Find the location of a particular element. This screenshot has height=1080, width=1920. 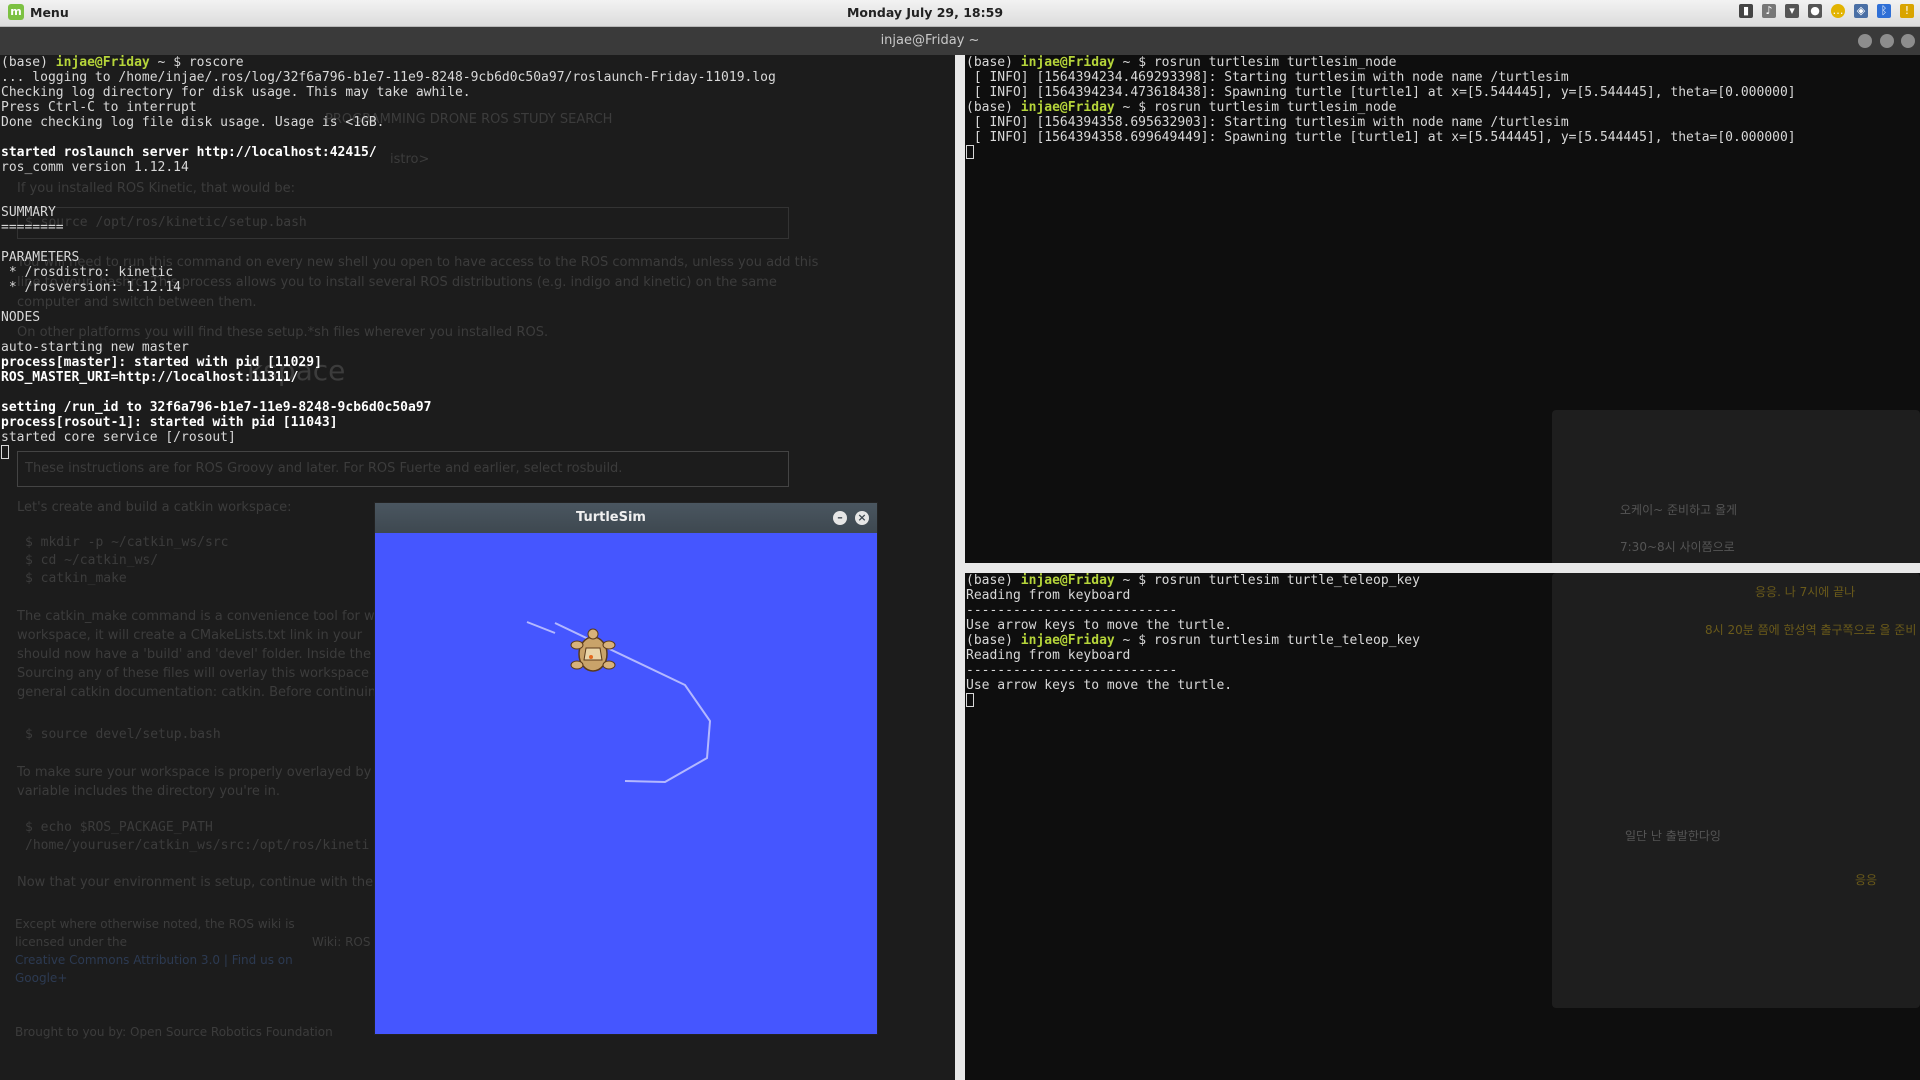

volume-icon: ♪ is located at coordinates (1769, 11).